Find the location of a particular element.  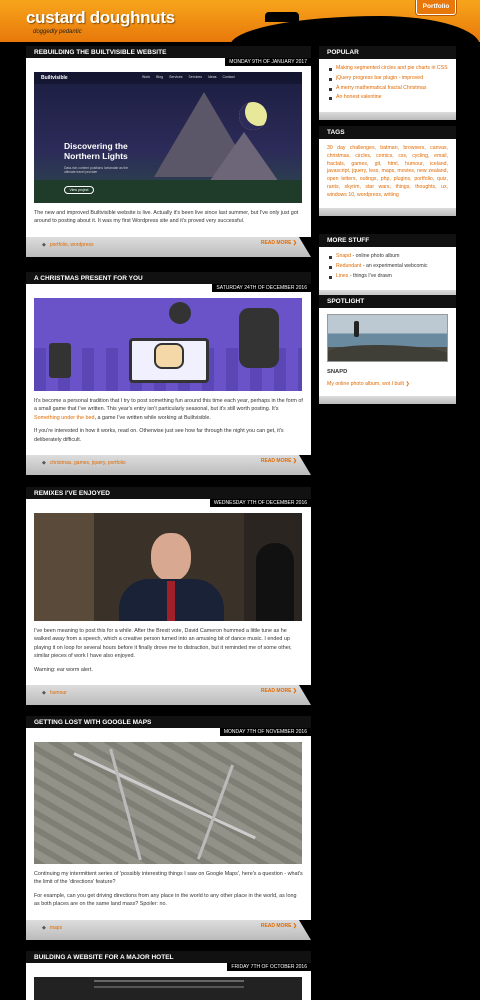

monster-left is located at coordinates (60, 360).